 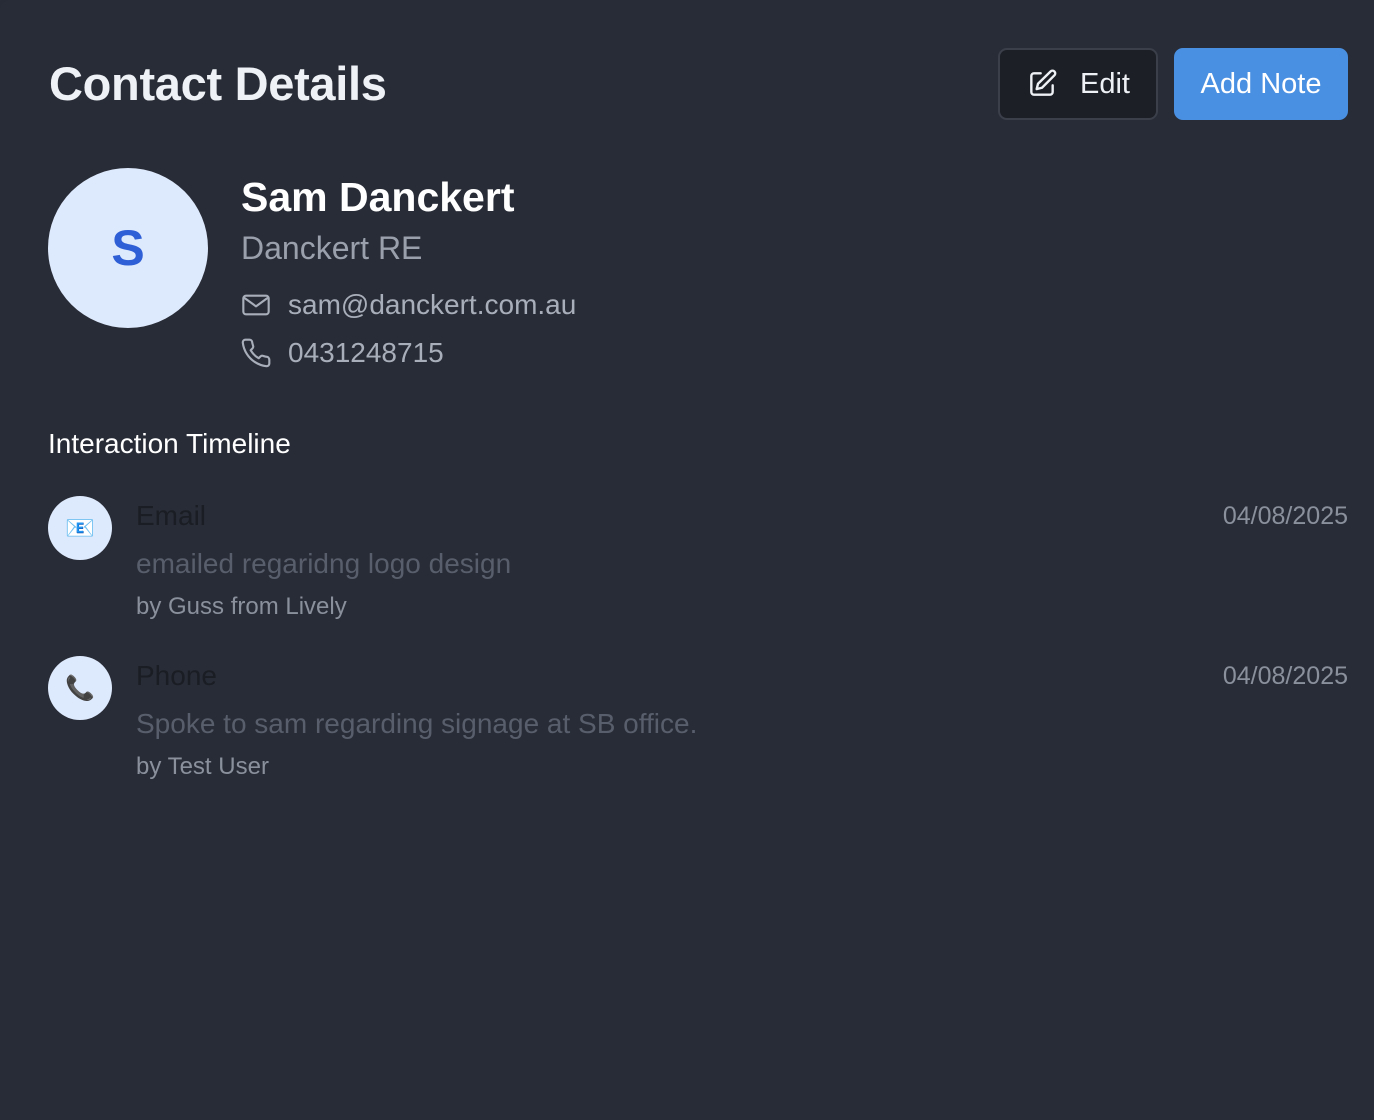 I want to click on avatar-initial: S, so click(x=128, y=248).